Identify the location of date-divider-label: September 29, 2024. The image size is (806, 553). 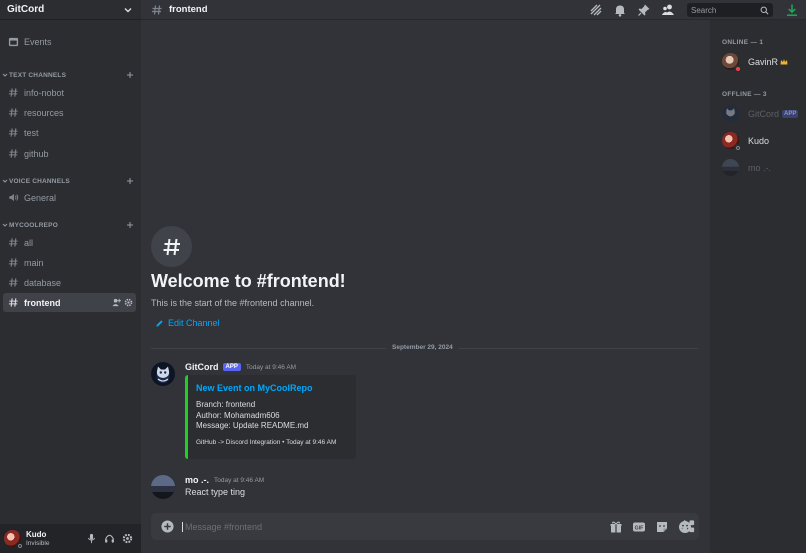
(422, 347).